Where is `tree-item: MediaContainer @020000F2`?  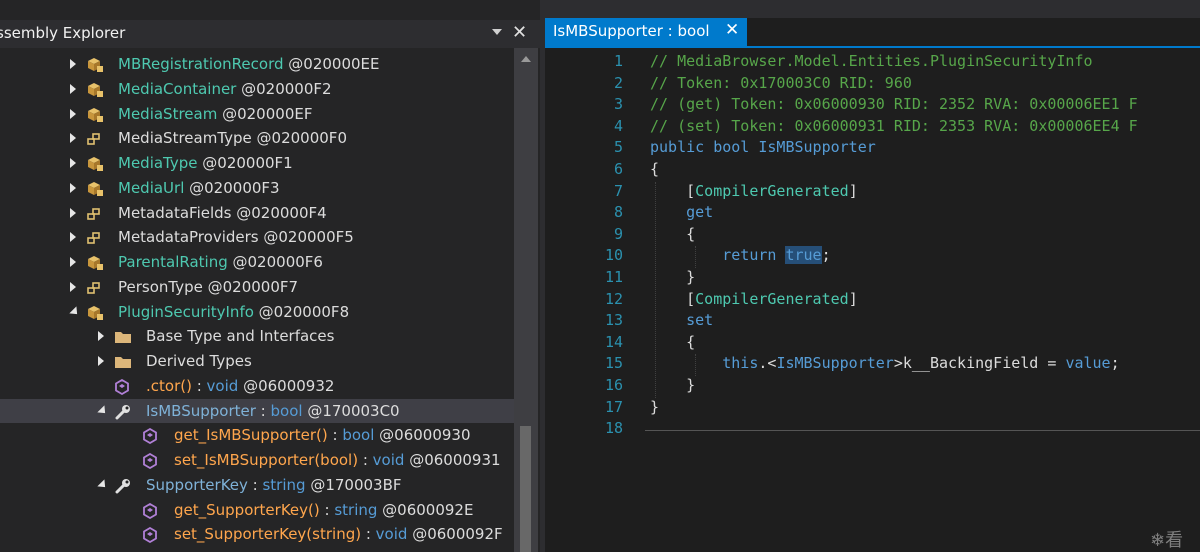
tree-item: MediaContainer @020000F2 is located at coordinates (257, 89).